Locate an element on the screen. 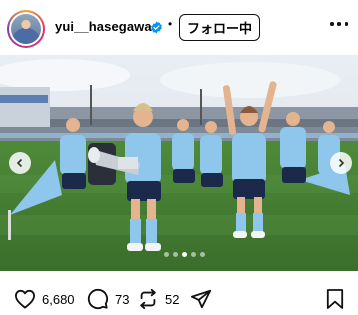 This screenshot has width=358, height=315. comment-button: 73 is located at coordinates (108, 299).